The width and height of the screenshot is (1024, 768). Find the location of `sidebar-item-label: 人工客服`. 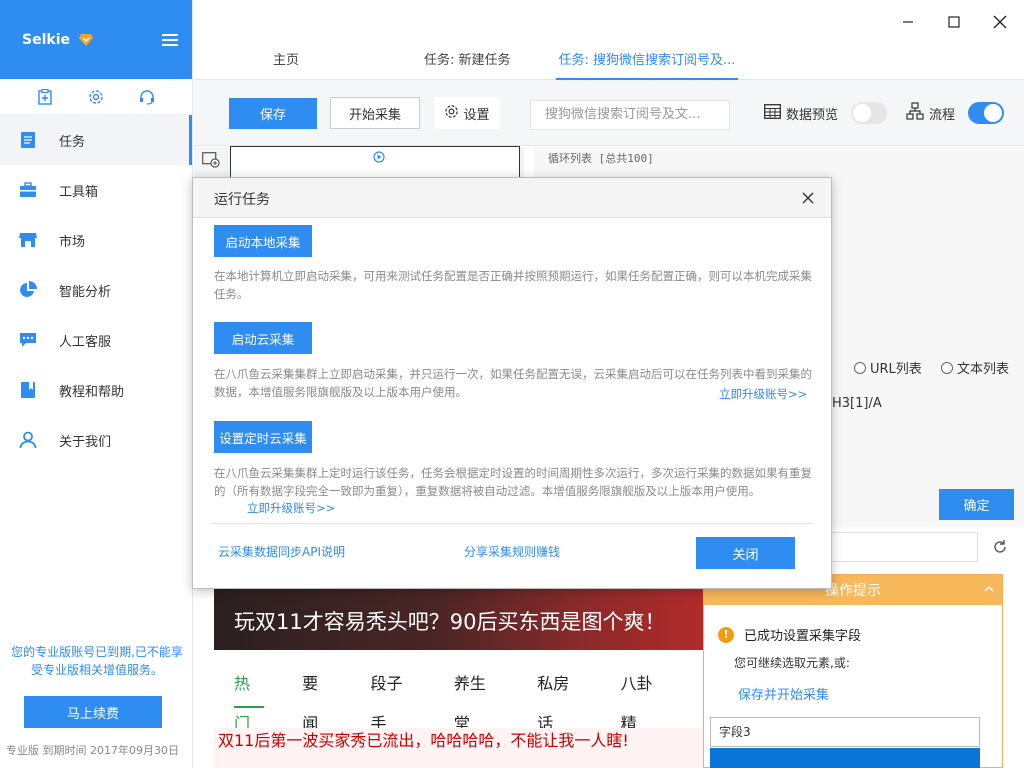

sidebar-item-label: 人工客服 is located at coordinates (85, 342).